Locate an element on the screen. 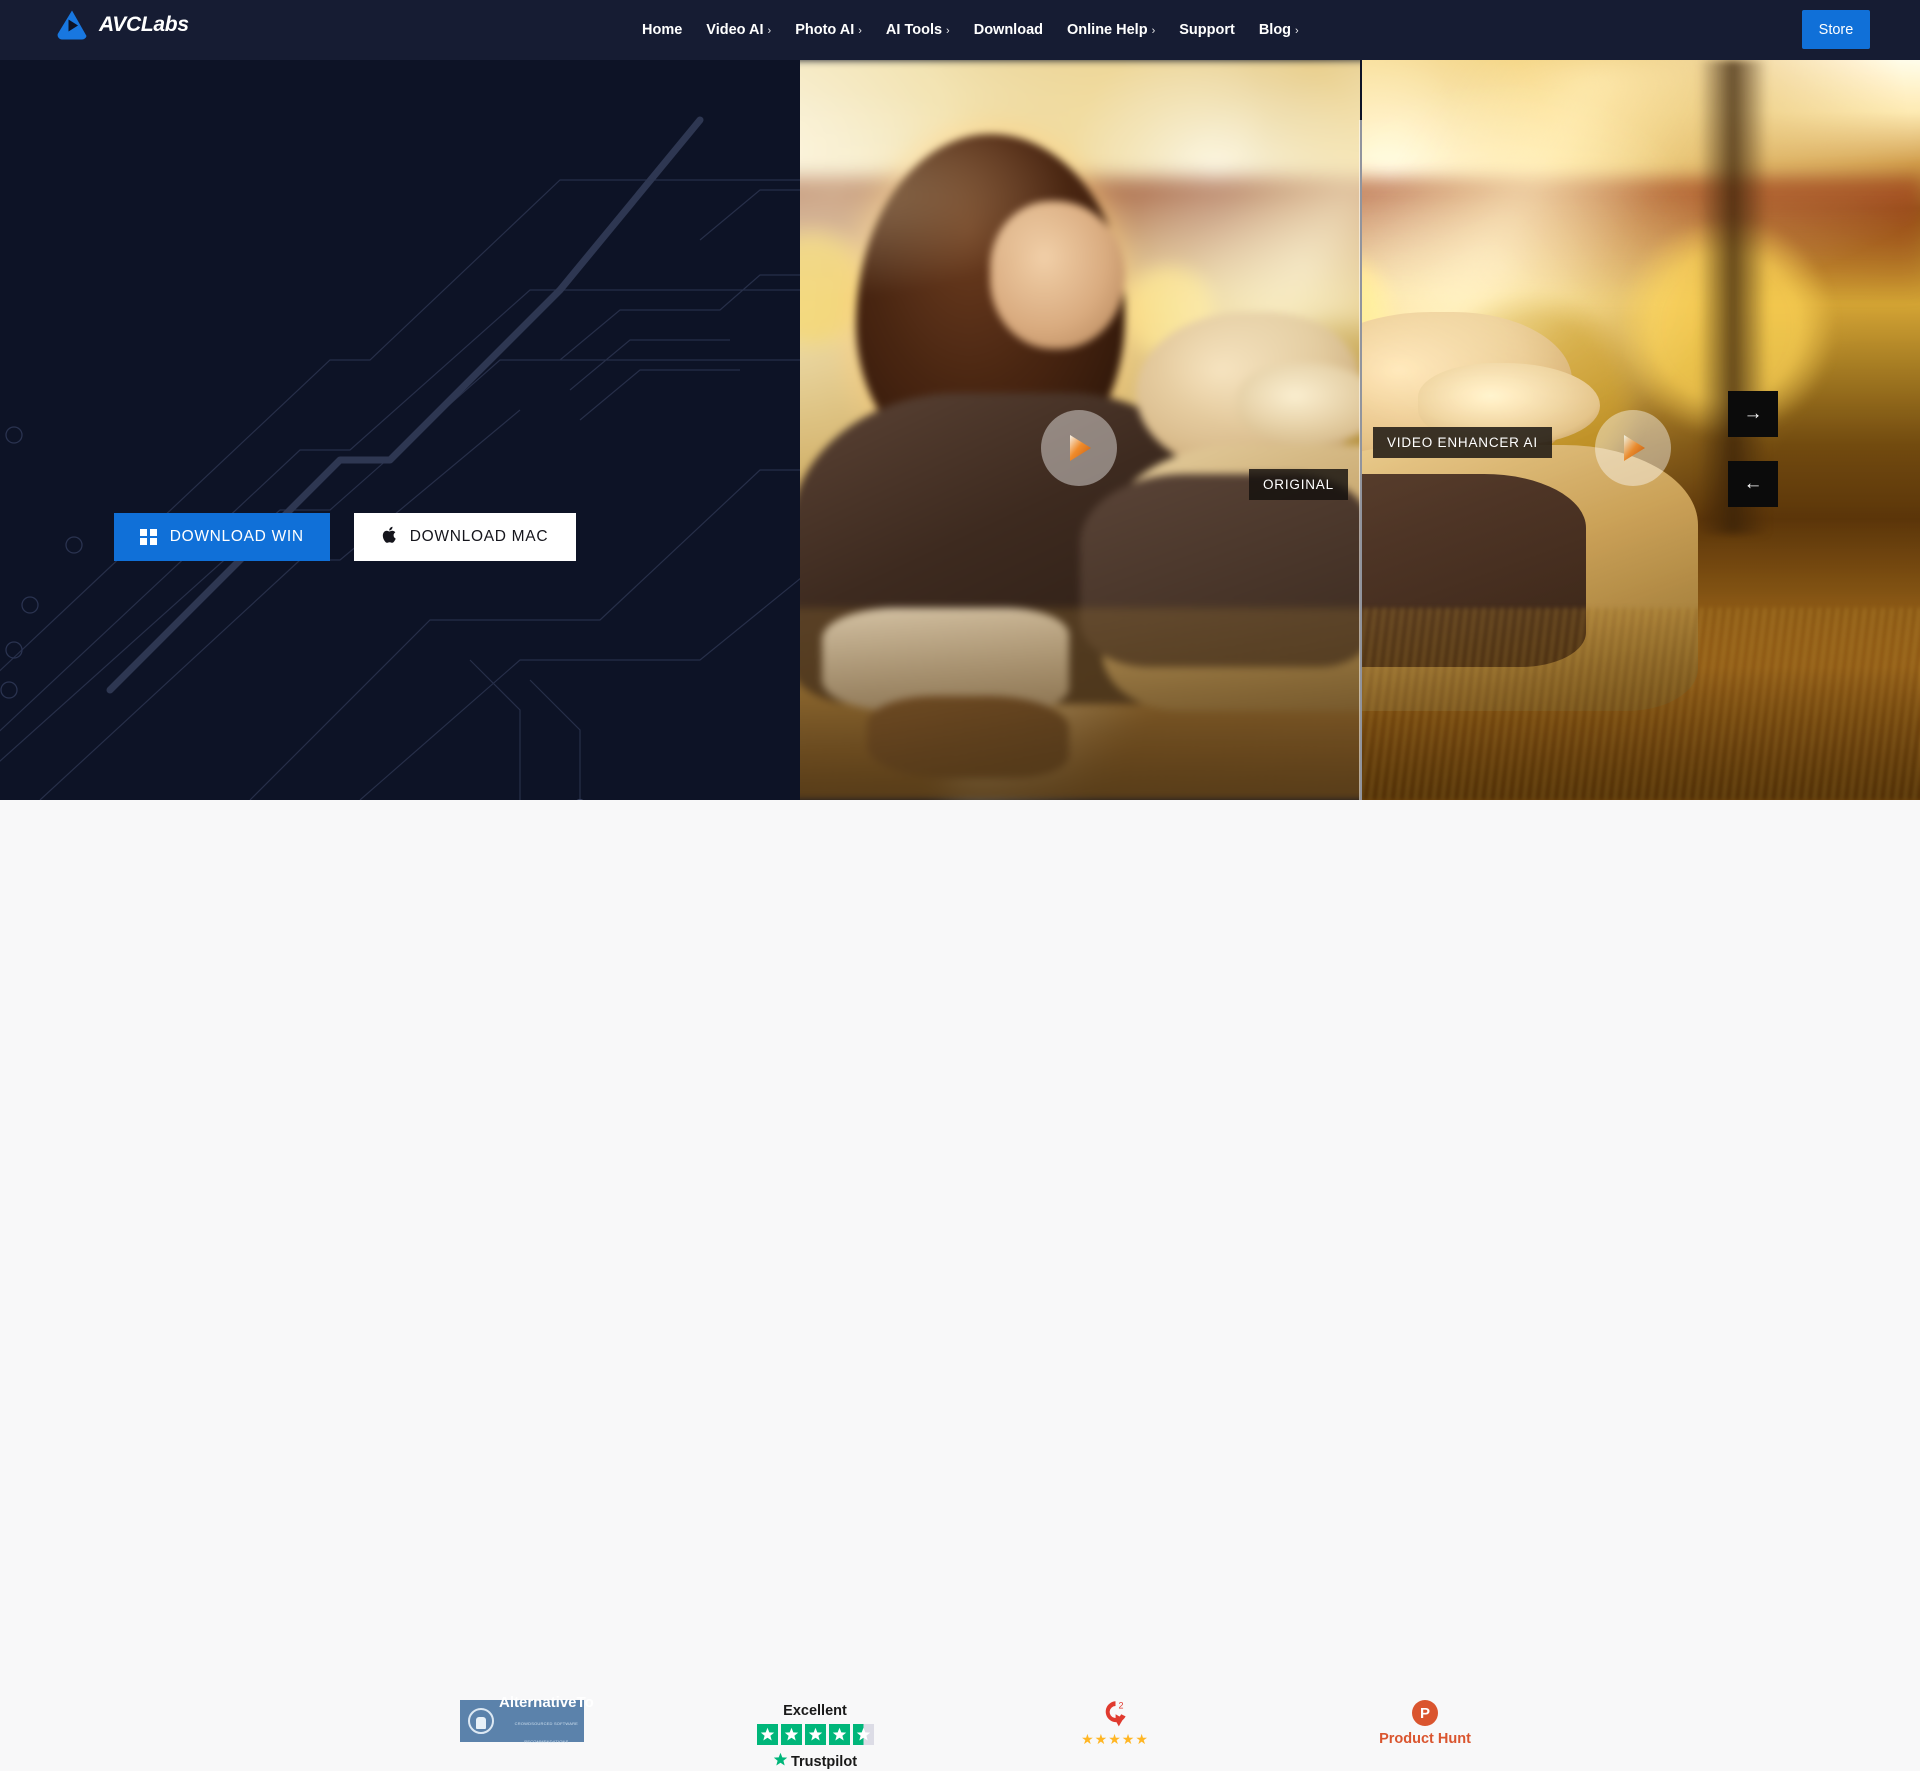 Image resolution: width=1920 pixels, height=1771 pixels. nav-label: Support is located at coordinates (1207, 30).